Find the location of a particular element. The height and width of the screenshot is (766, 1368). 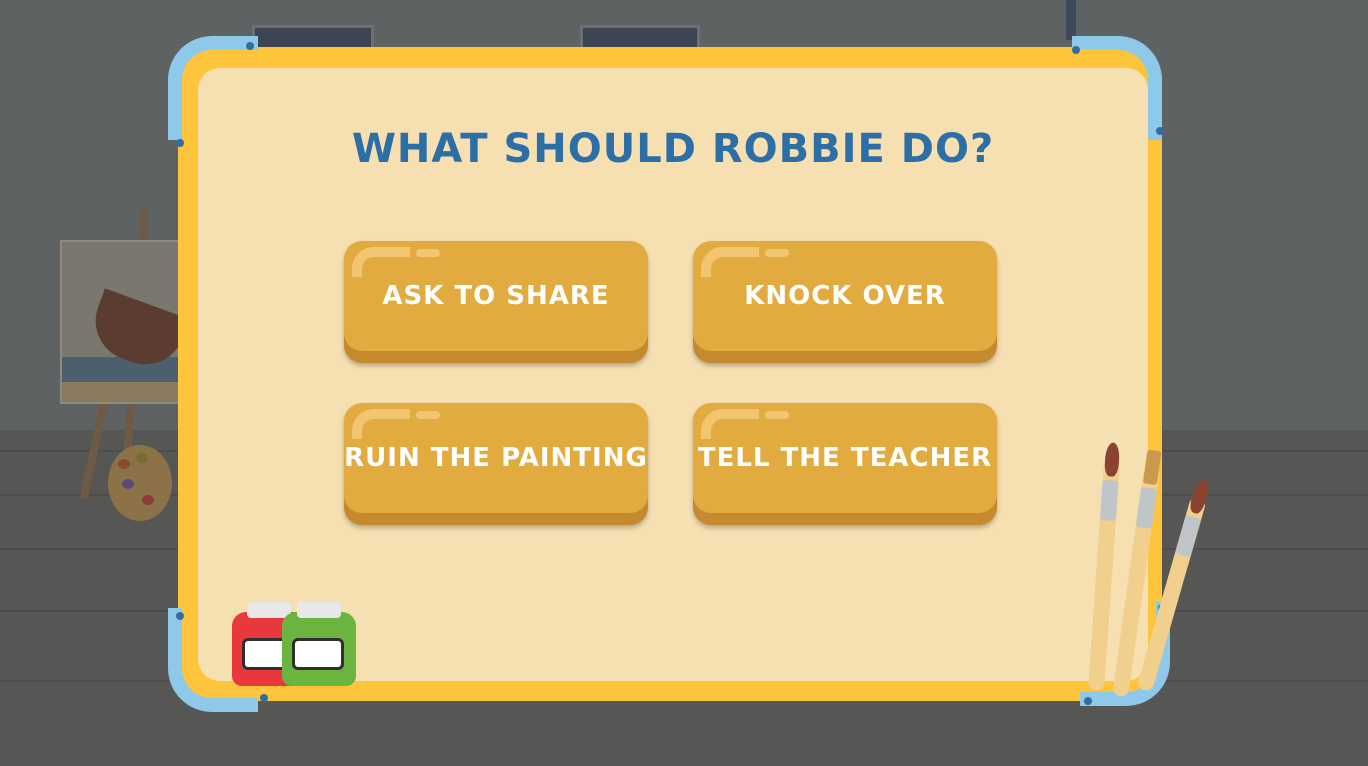

choice-ruin-the-painting-button: RUIN THE PAINTING is located at coordinates (496, 464).